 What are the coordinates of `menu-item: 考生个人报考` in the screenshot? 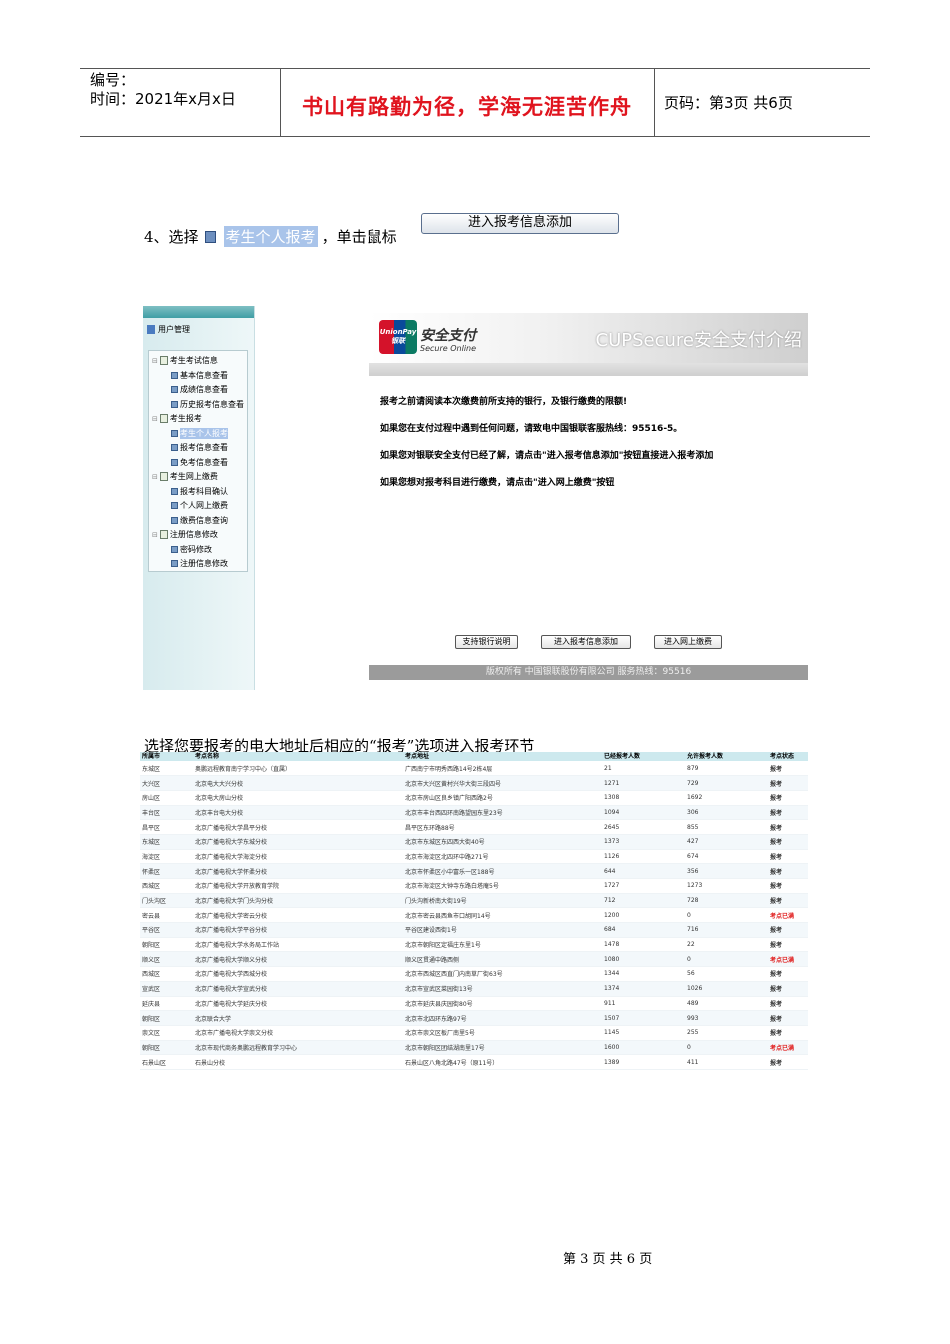 It's located at (199, 433).